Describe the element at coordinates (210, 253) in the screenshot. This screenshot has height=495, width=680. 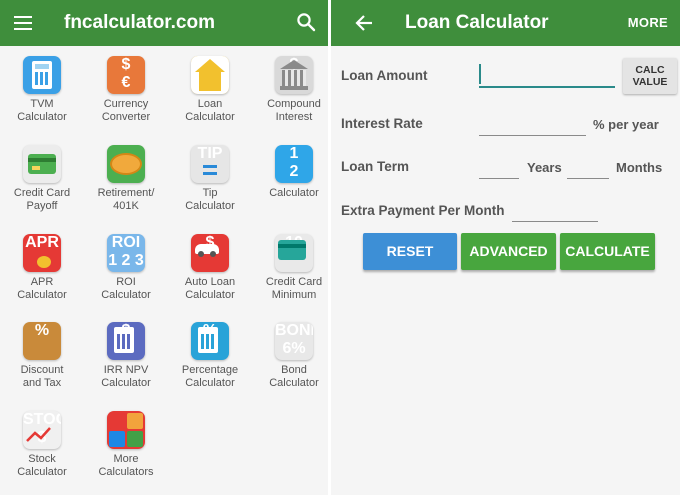
I see `auto-loan-car-icon: $` at that location.